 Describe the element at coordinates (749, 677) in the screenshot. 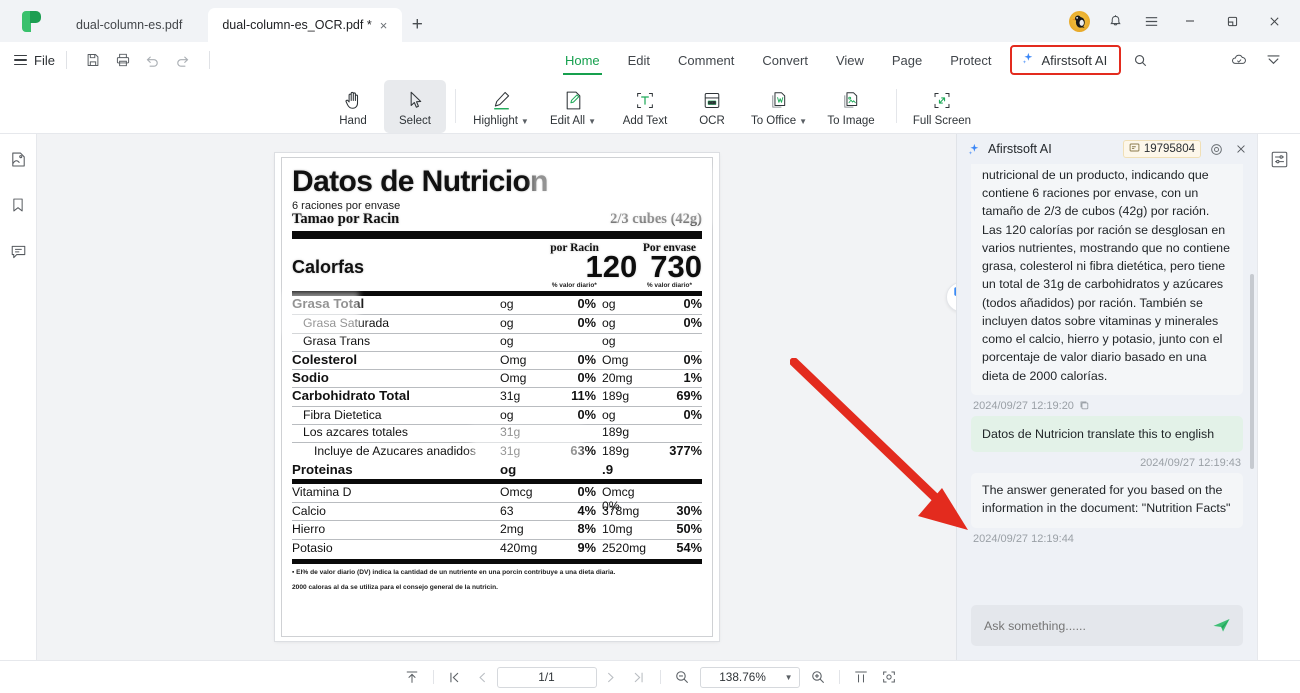

I see `zoom-level-select: 138.76% ▼` at that location.